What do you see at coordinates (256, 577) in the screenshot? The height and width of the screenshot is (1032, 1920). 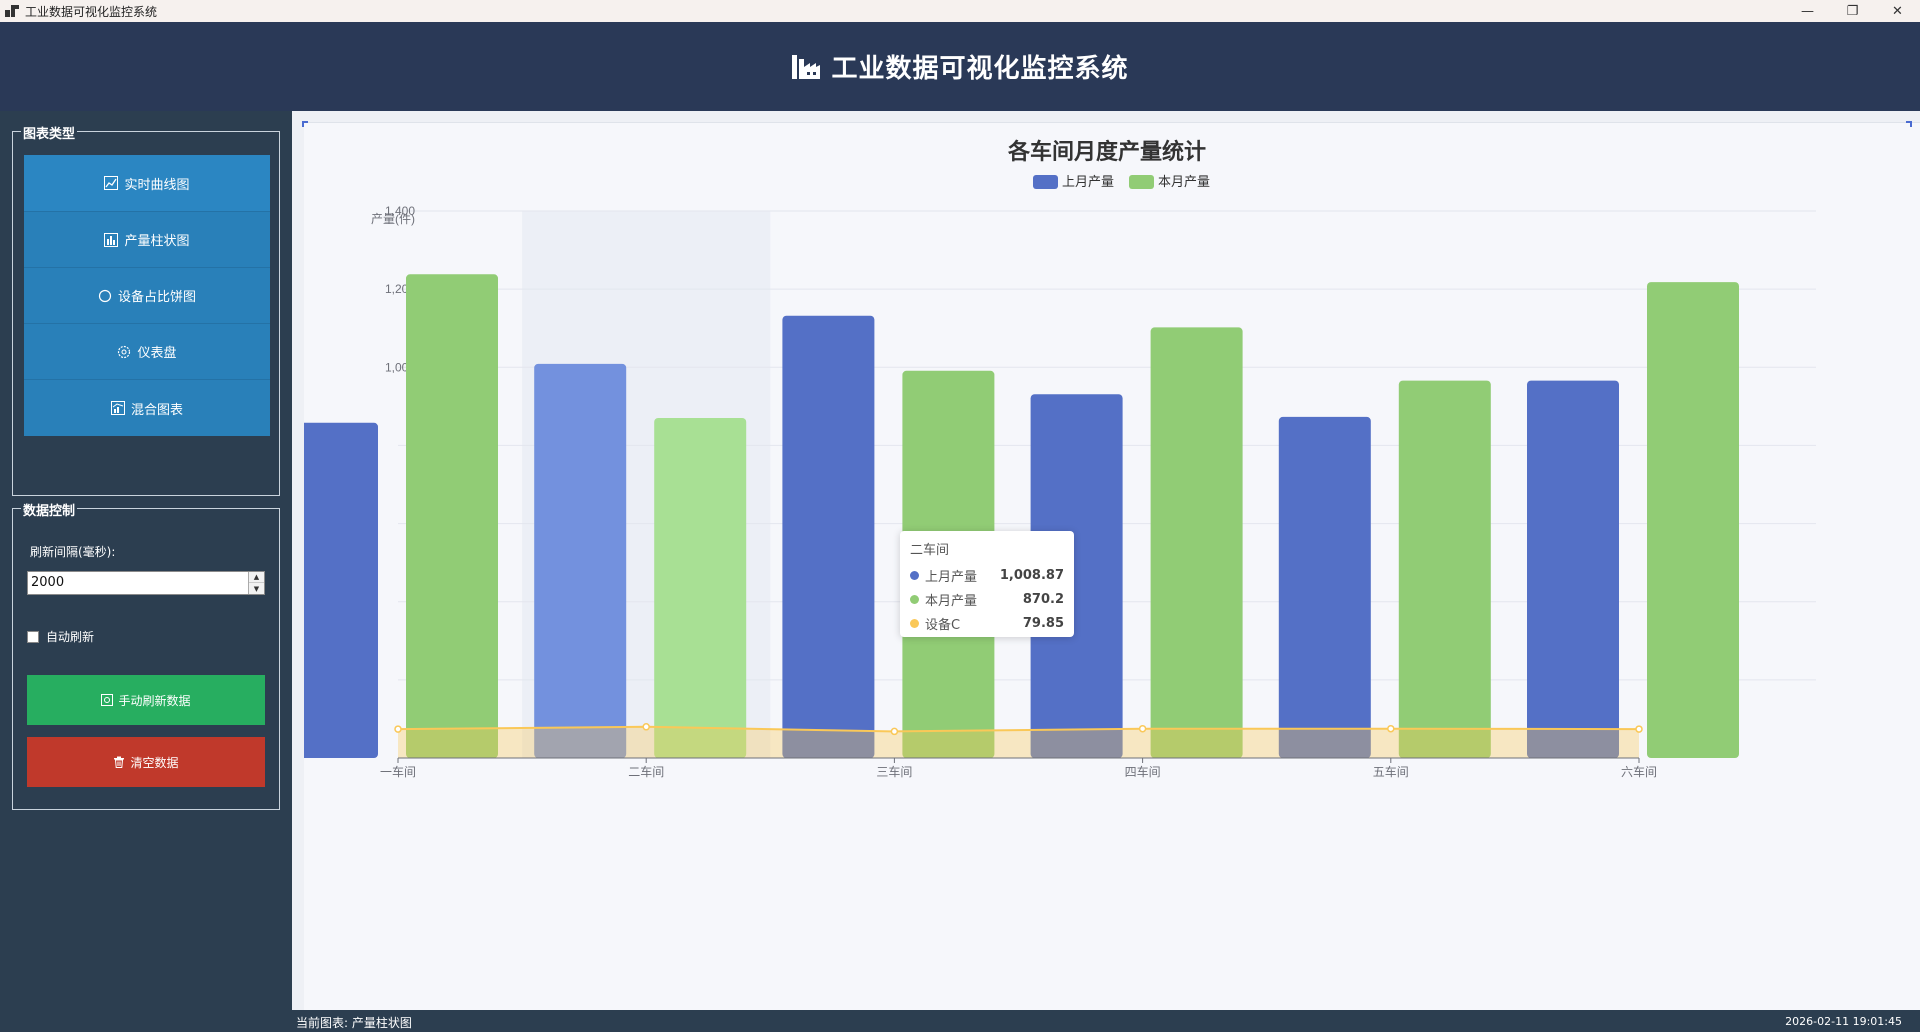 I see `spin-up-icon: ▲` at bounding box center [256, 577].